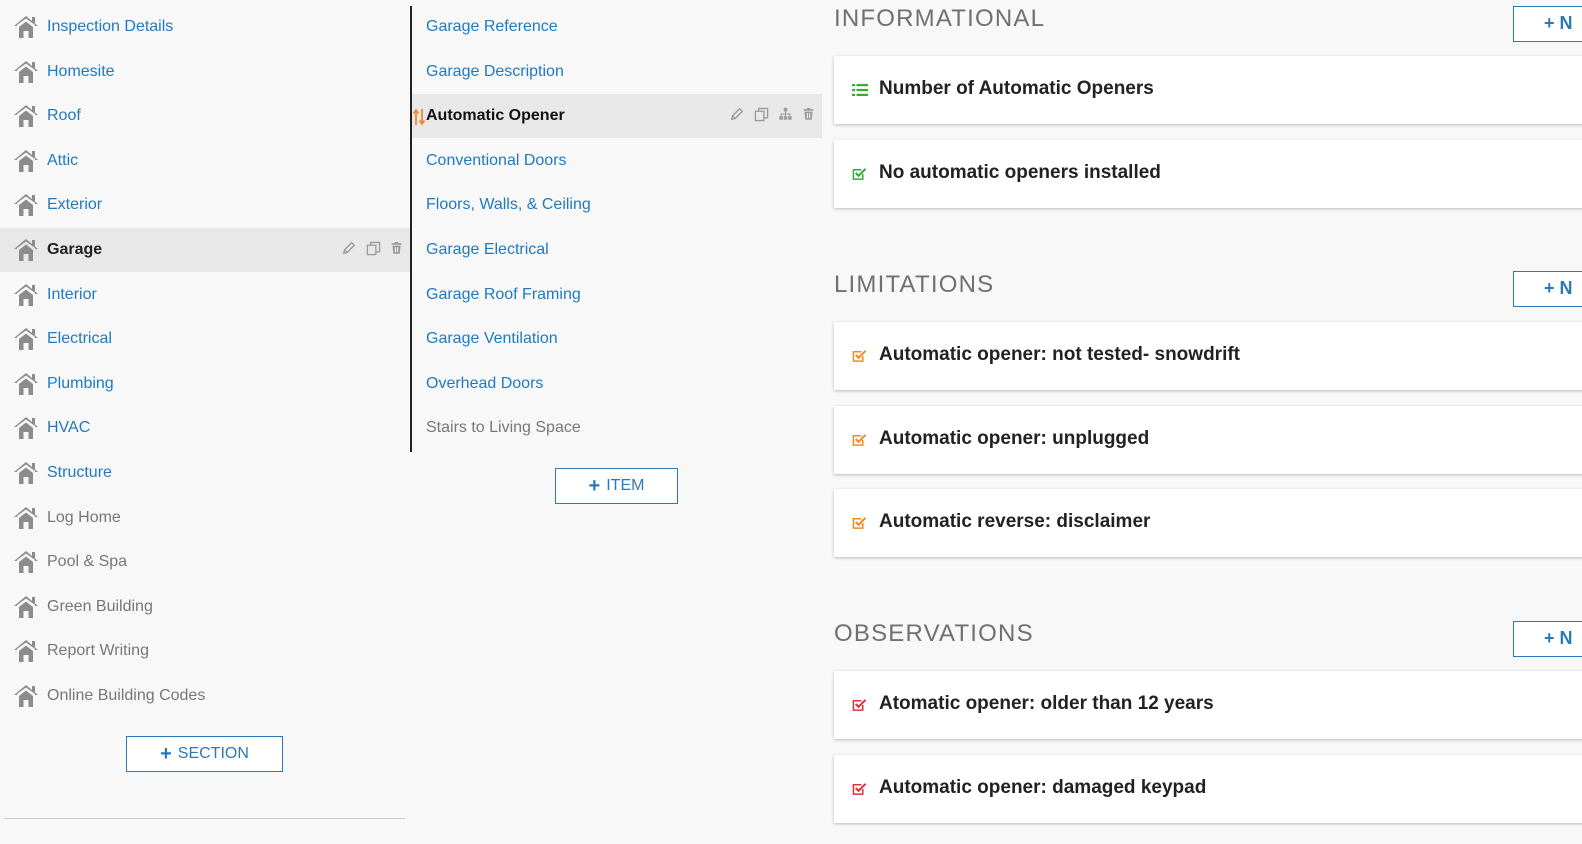  Describe the element at coordinates (87, 562) in the screenshot. I see `section-label: Pool & Spa` at that location.